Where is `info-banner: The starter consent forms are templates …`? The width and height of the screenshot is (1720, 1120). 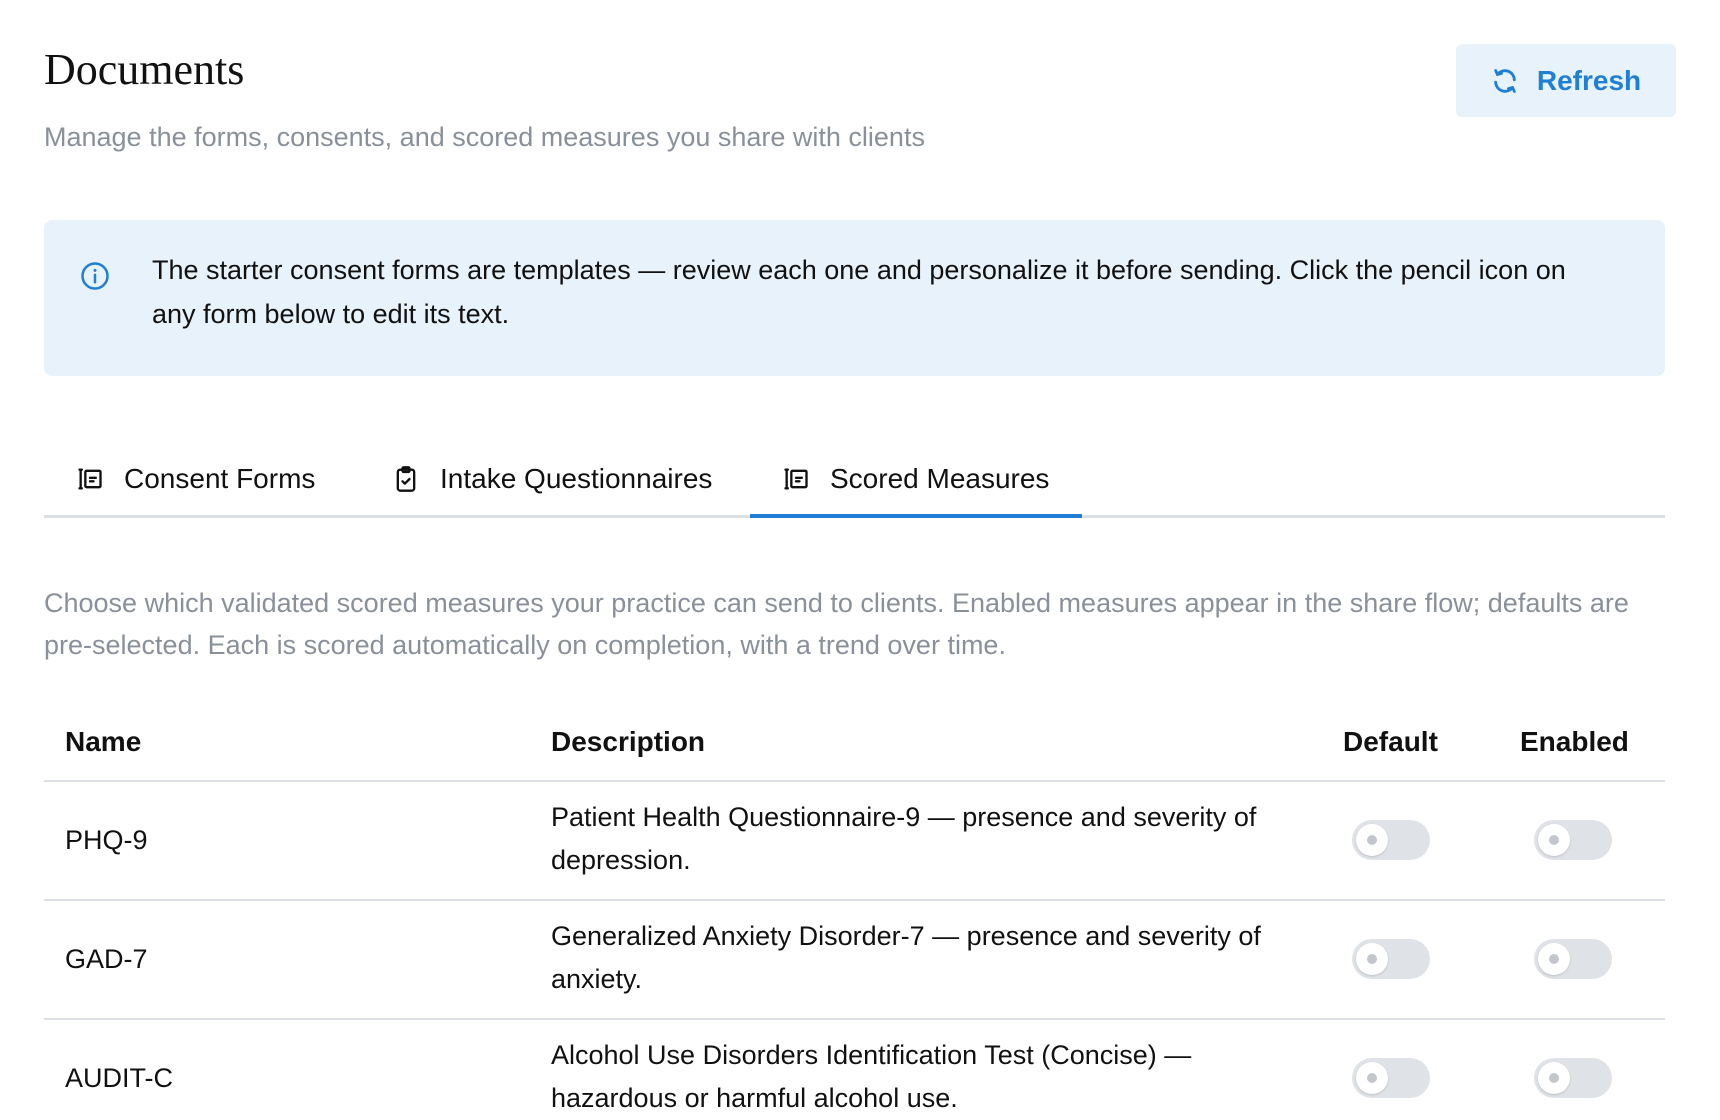
info-banner: The starter consent forms are templates … is located at coordinates (854, 298).